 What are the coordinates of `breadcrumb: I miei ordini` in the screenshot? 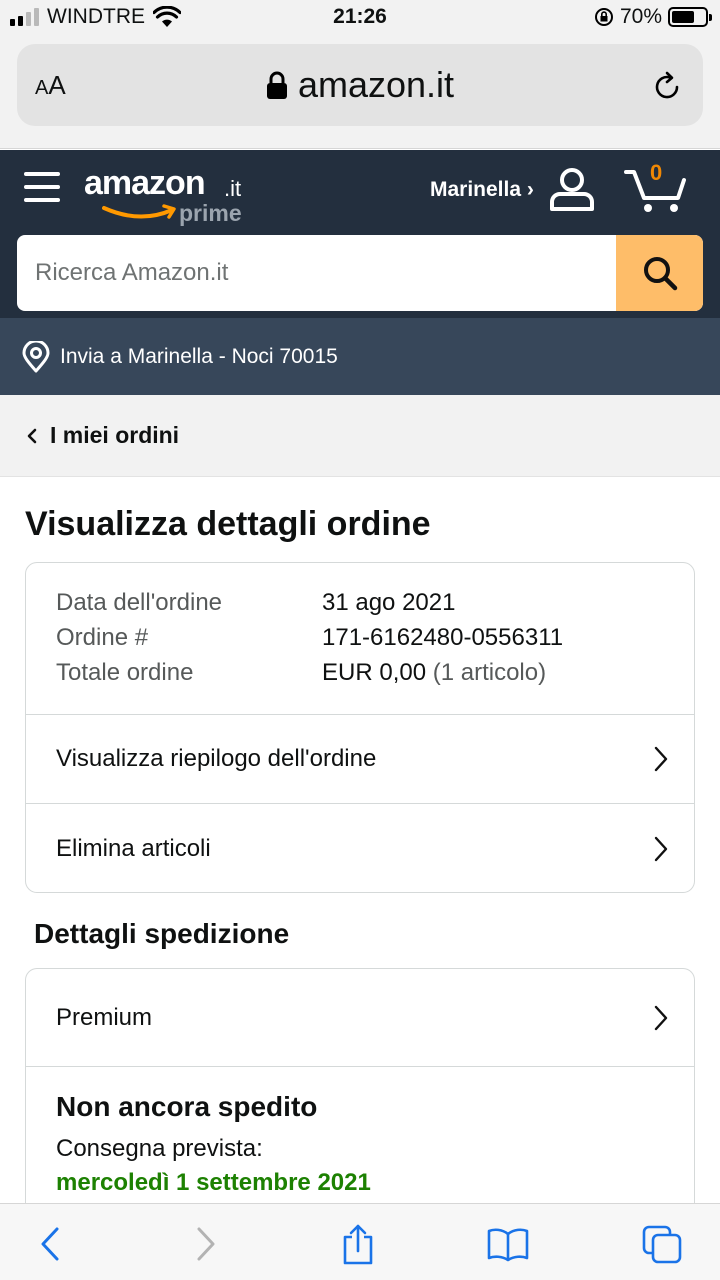 It's located at (360, 436).